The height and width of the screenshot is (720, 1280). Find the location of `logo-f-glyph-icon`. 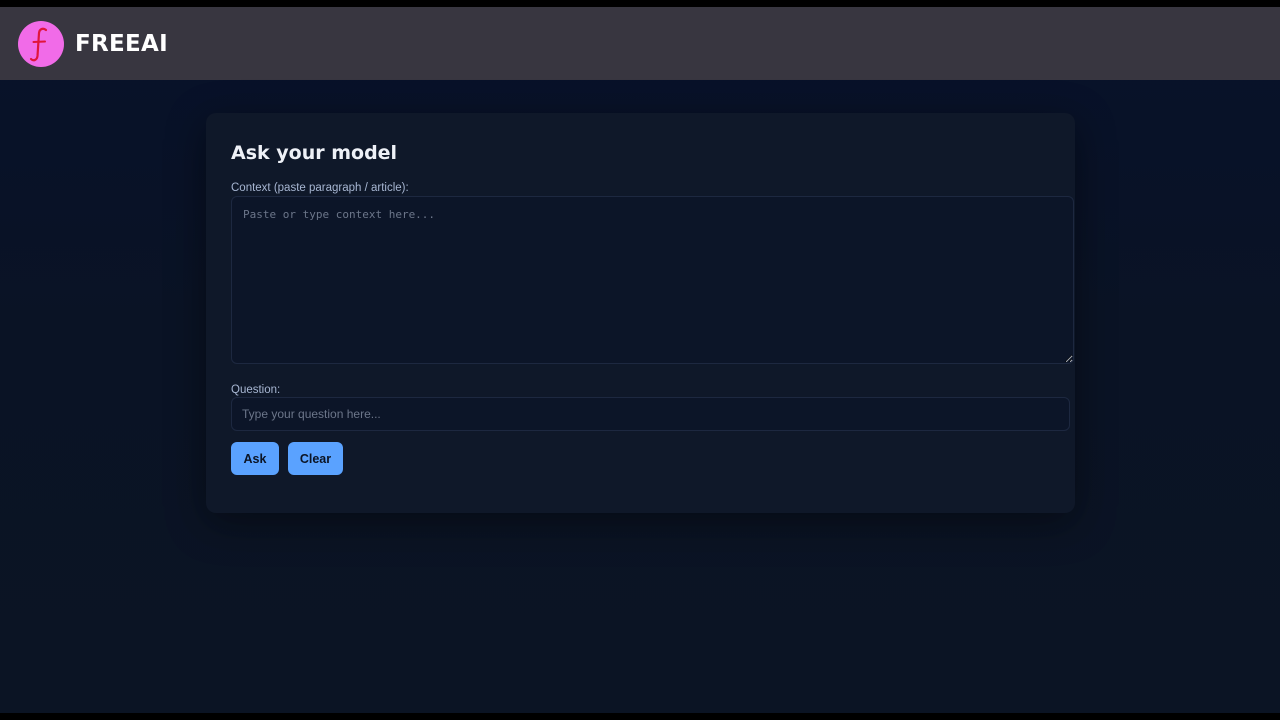

logo-f-glyph-icon is located at coordinates (38, 44).